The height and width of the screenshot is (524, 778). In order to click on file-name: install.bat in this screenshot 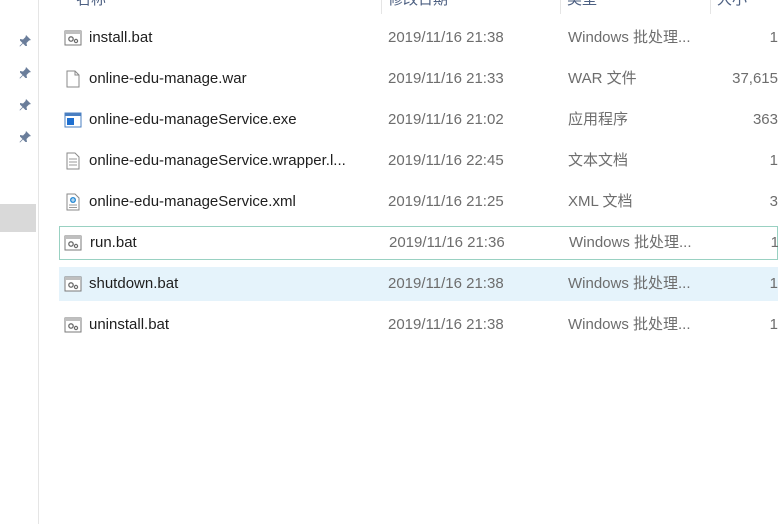, I will do `click(121, 37)`.